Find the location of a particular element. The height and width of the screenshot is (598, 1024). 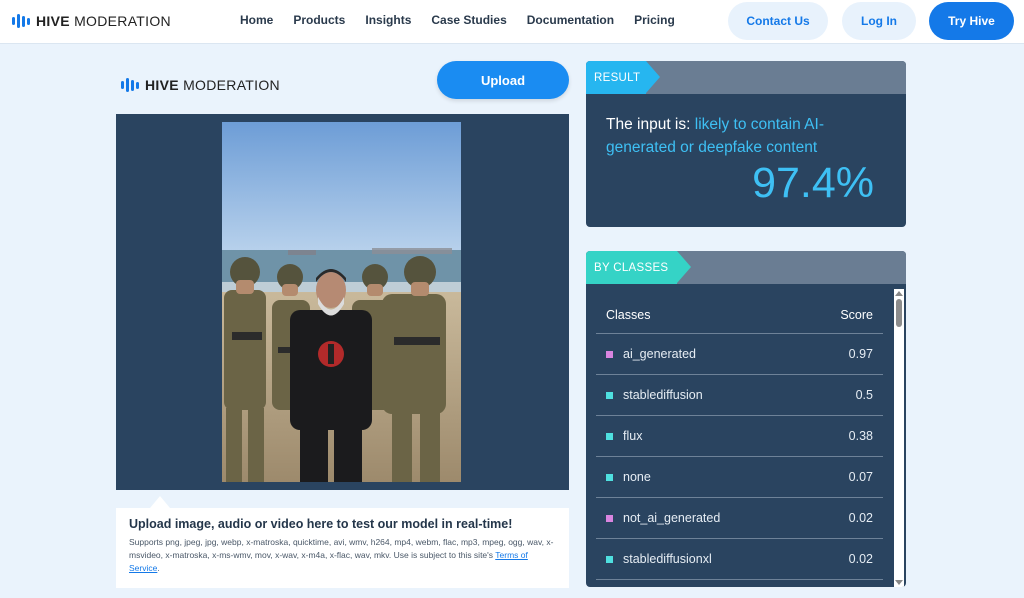

class-name: stablediffusionxl is located at coordinates (667, 559).